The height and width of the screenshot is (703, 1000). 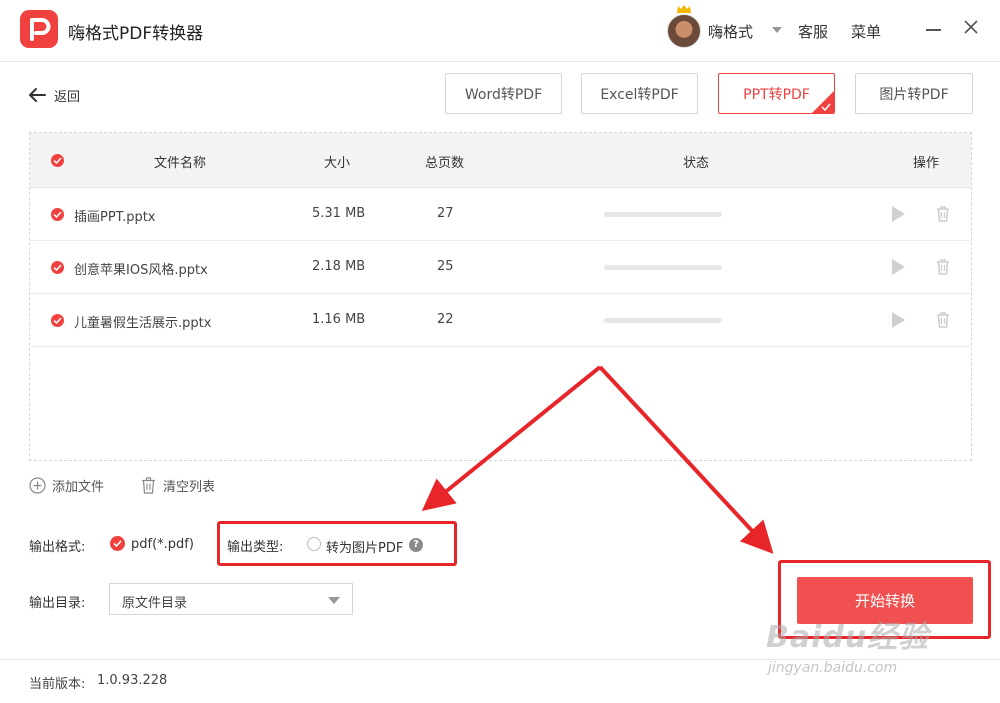 I want to click on table-row: 插画PPT.pptx 5.31 MB 27, so click(x=500, y=214).